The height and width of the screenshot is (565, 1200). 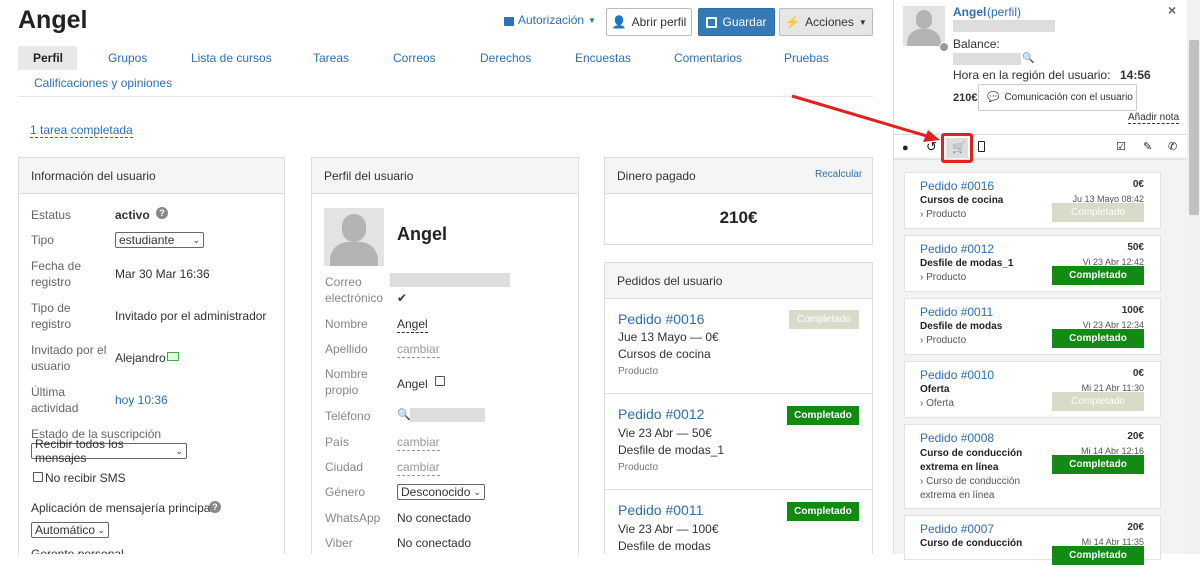 I want to click on card-title: Perfil del usuario, so click(x=445, y=176).